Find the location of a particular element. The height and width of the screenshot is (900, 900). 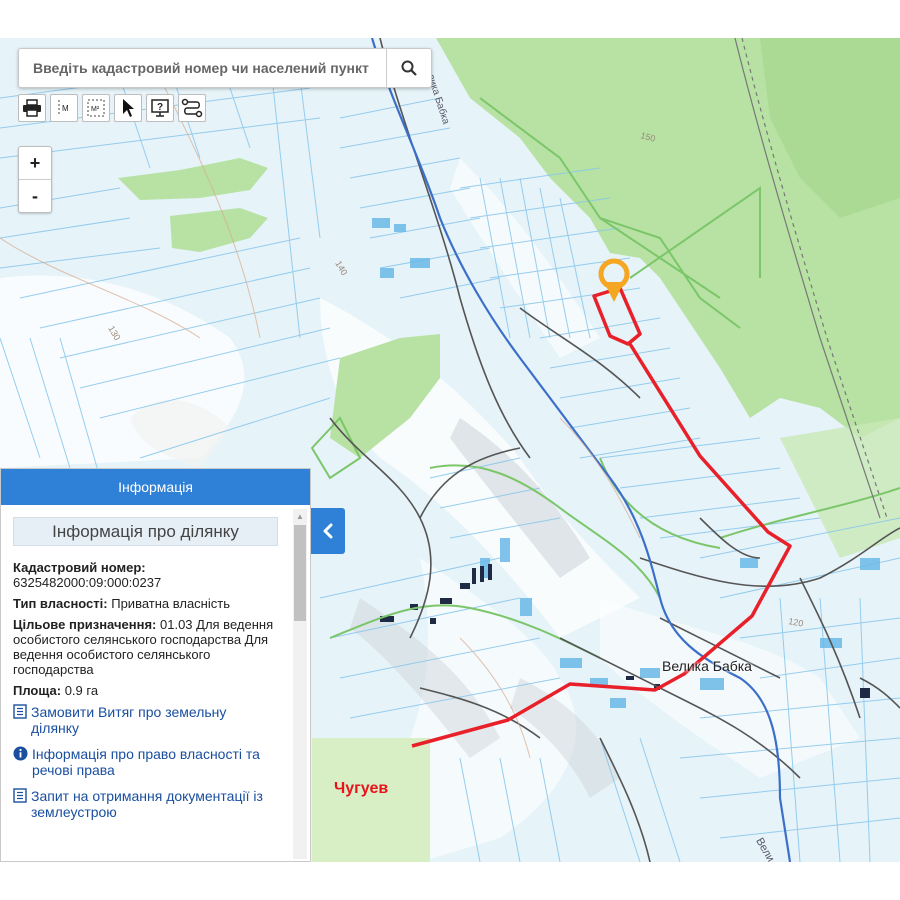

search-button is located at coordinates (408, 68).